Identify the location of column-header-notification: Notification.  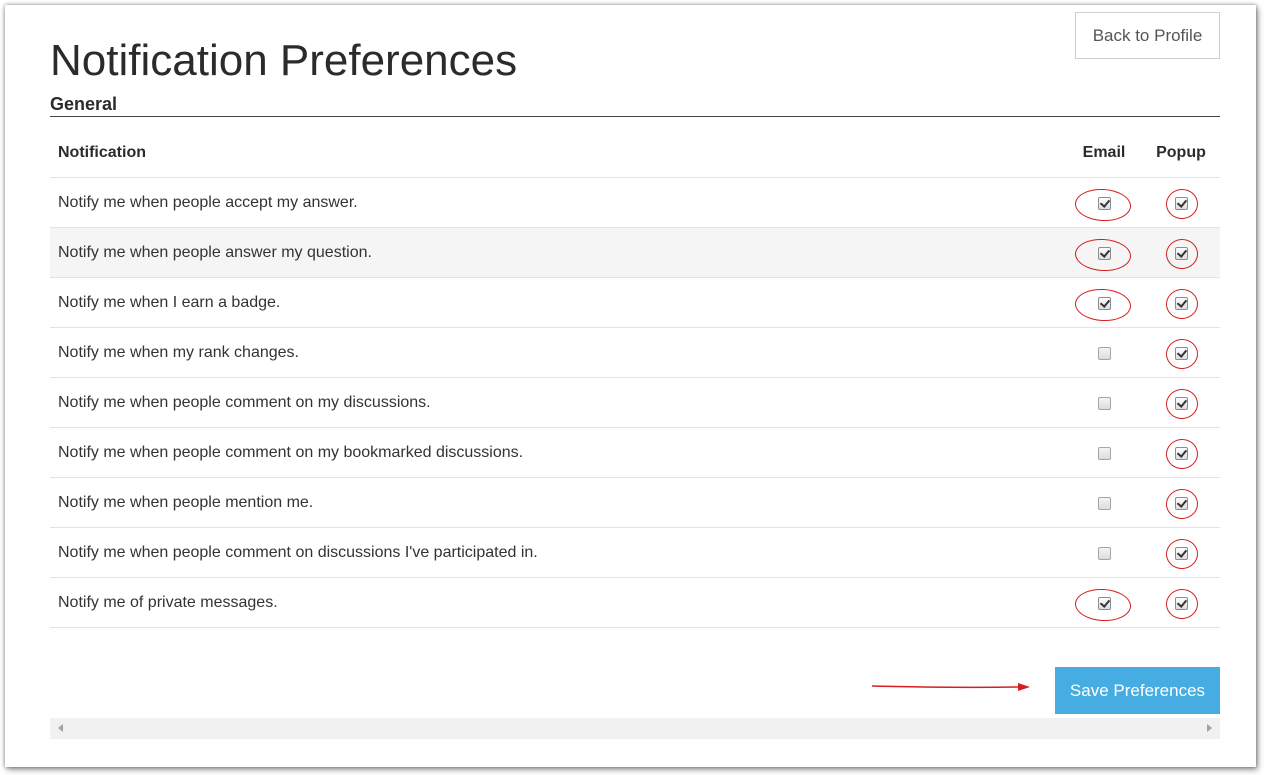
(102, 152).